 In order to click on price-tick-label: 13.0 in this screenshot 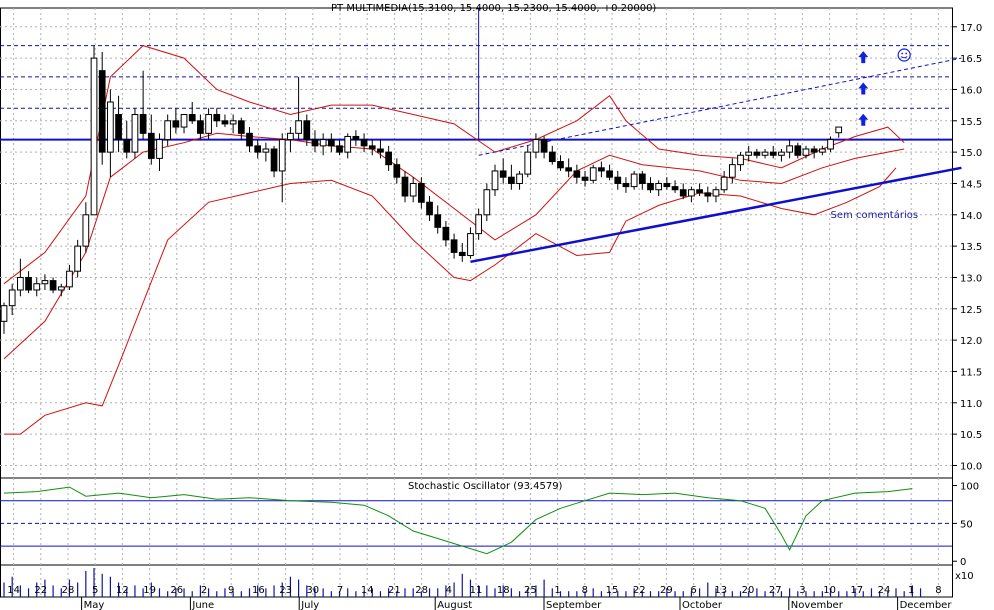, I will do `click(971, 278)`.